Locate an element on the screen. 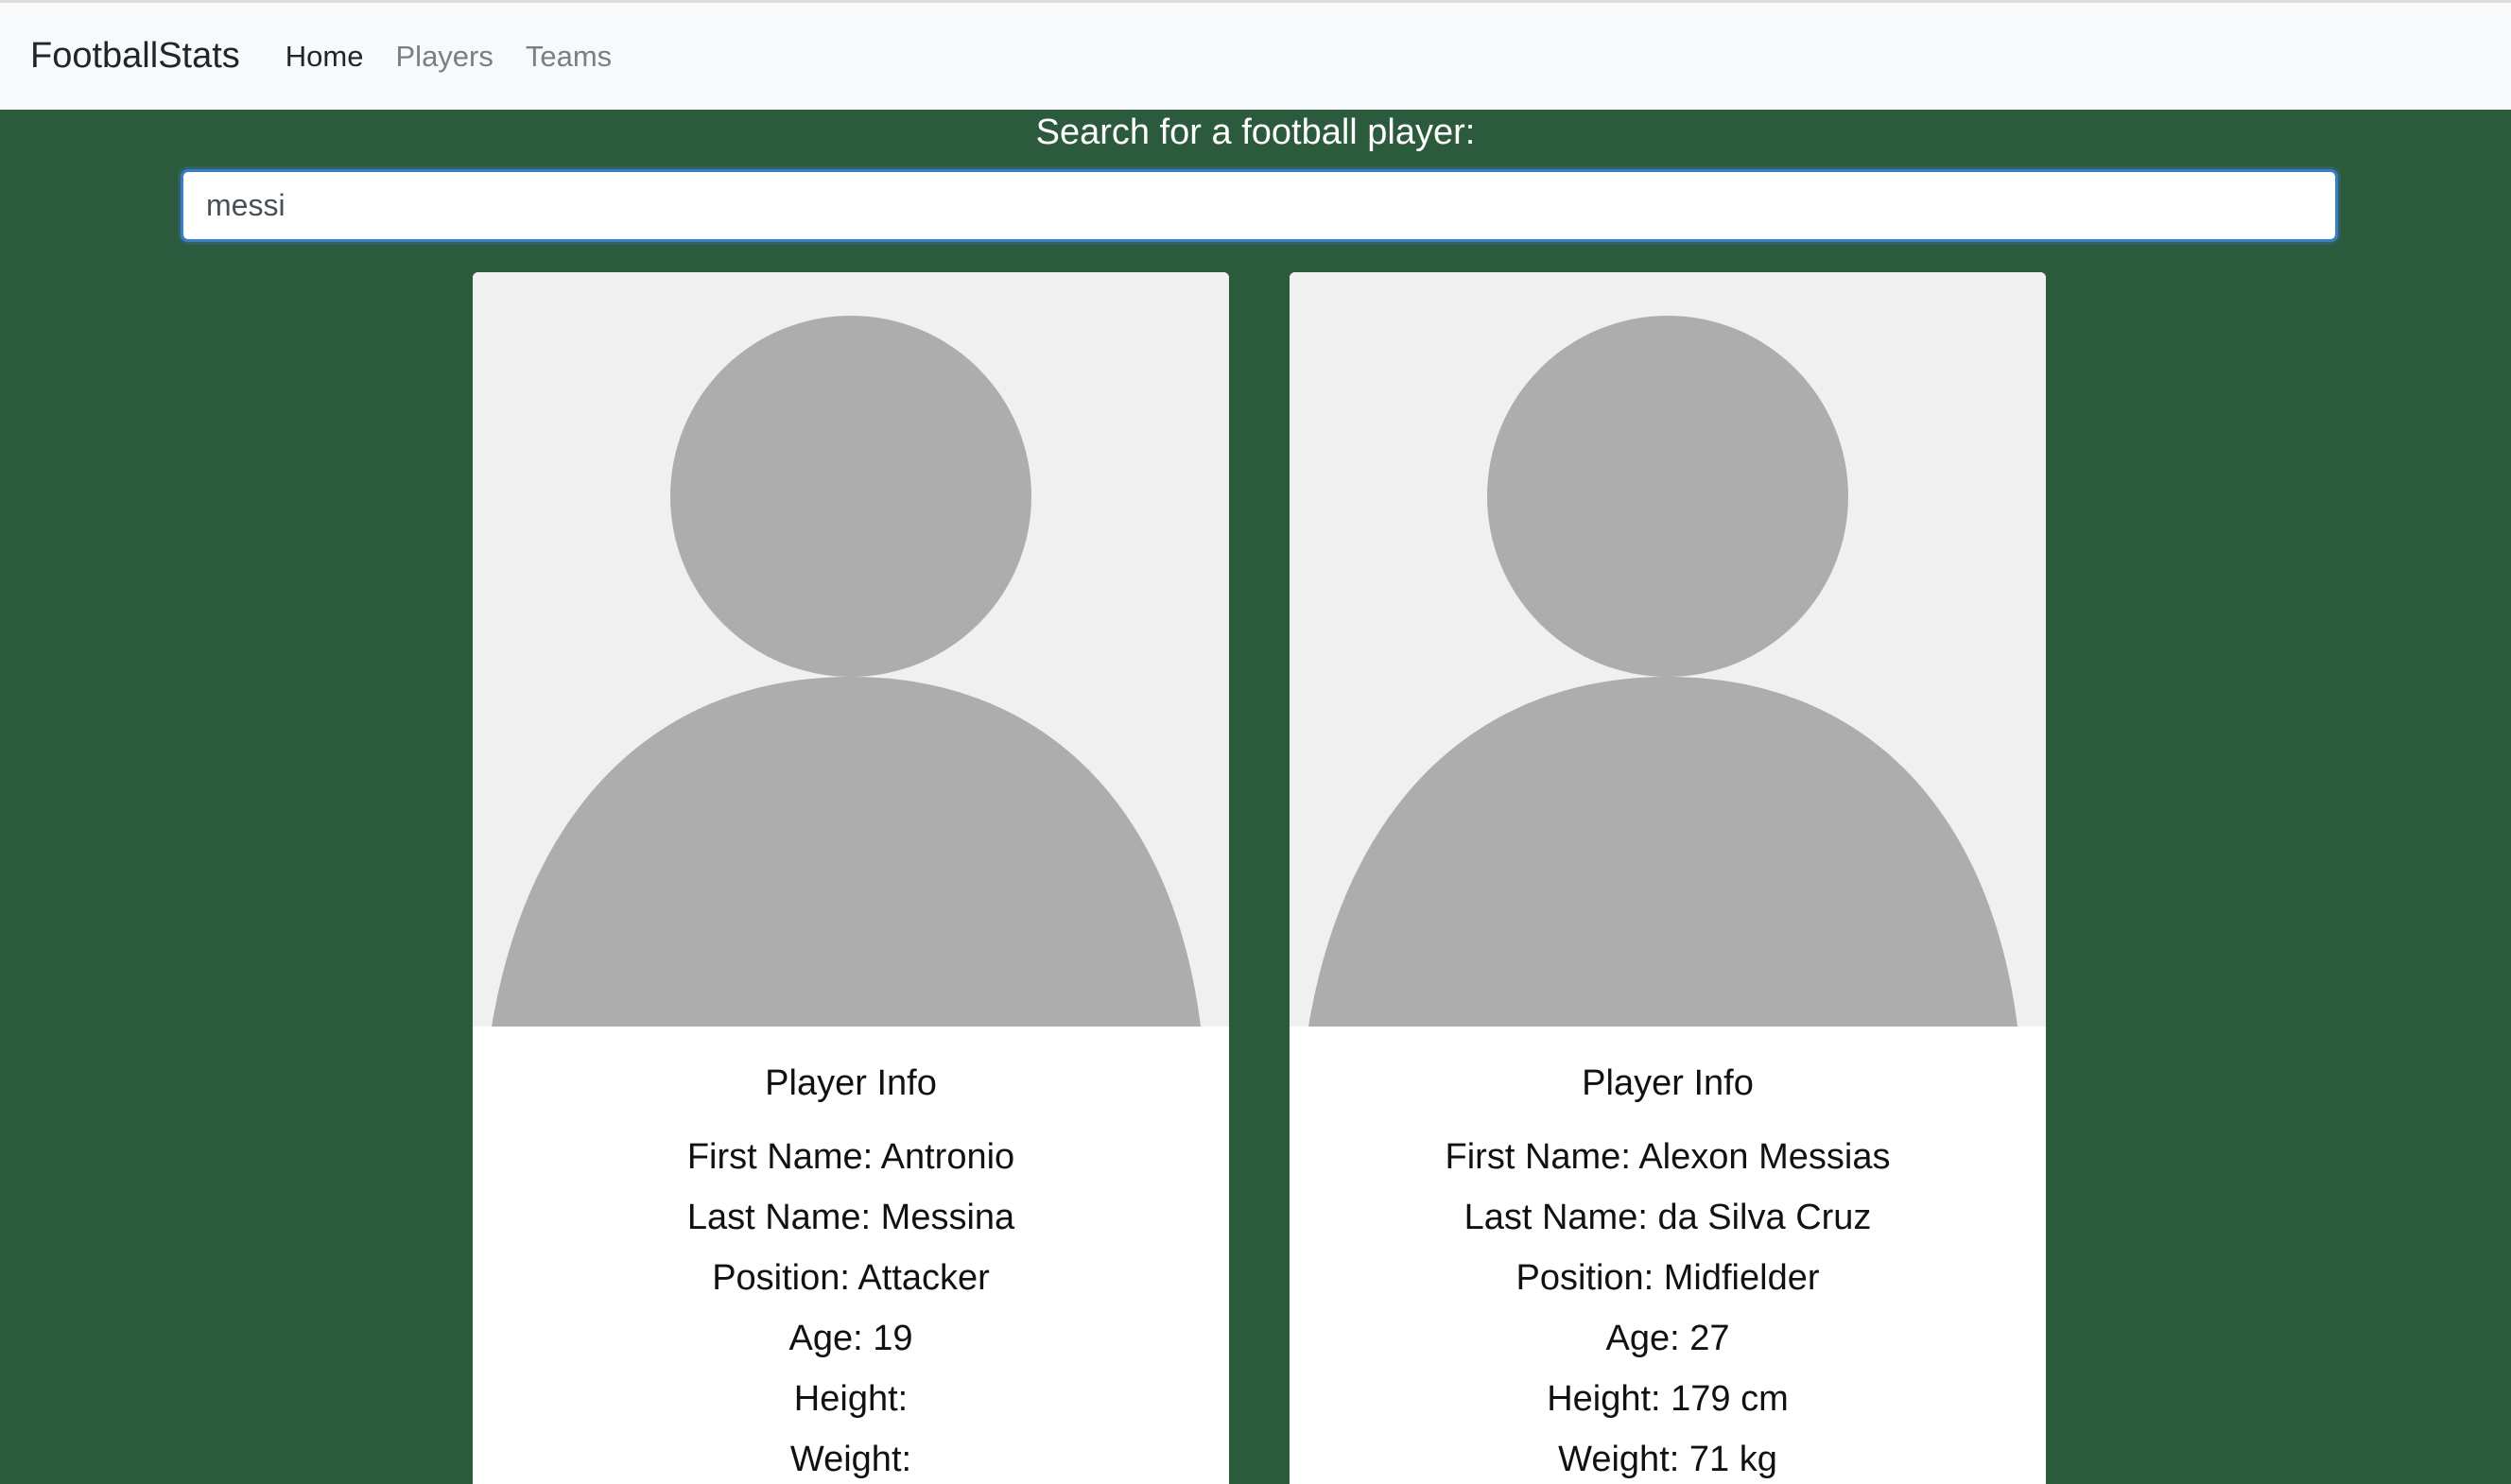 This screenshot has width=2511, height=1484. player-position: Position: Attacker is located at coordinates (851, 1278).